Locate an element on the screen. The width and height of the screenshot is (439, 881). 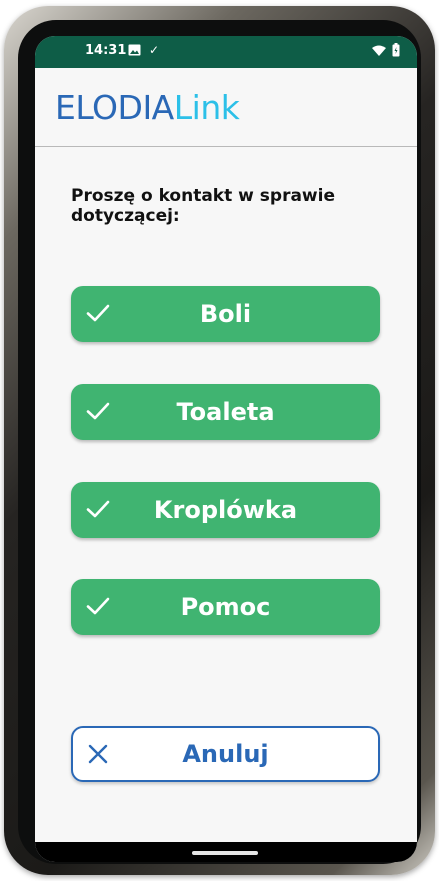
app-header: ELODIALink is located at coordinates (226, 107).